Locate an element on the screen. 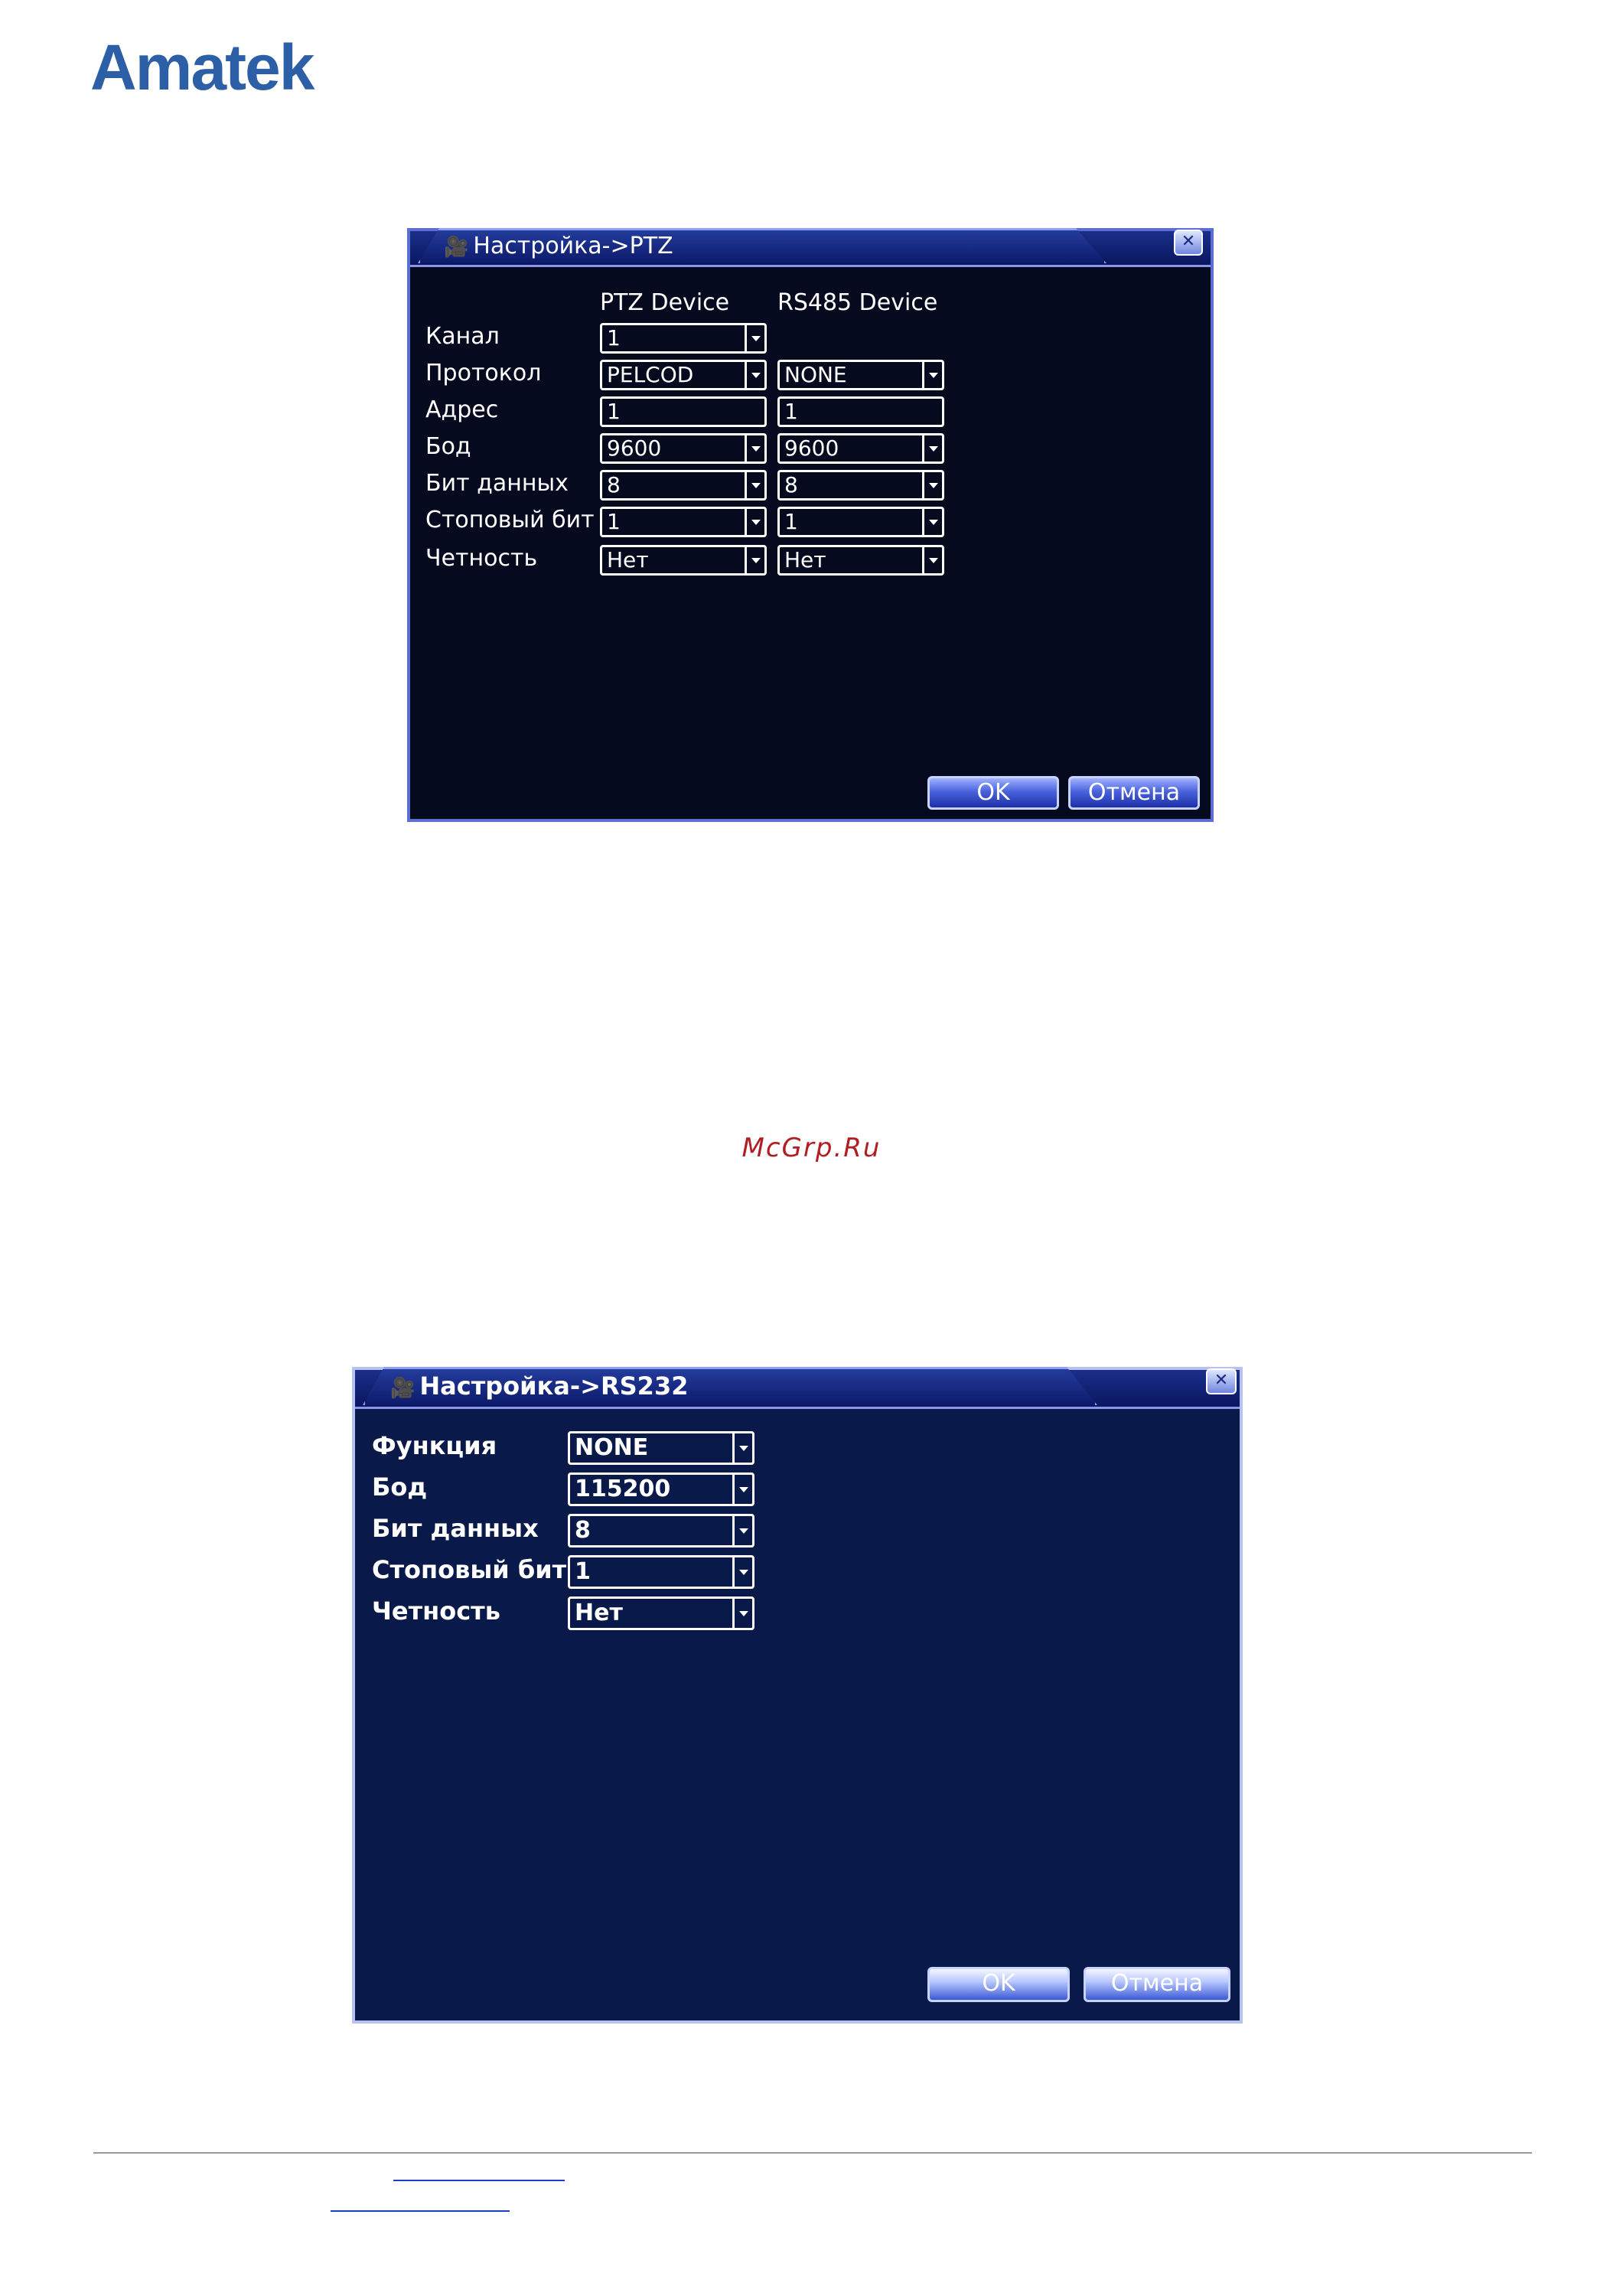 The height and width of the screenshot is (2296, 1623). rs232-parity-select: Нет is located at coordinates (661, 1613).